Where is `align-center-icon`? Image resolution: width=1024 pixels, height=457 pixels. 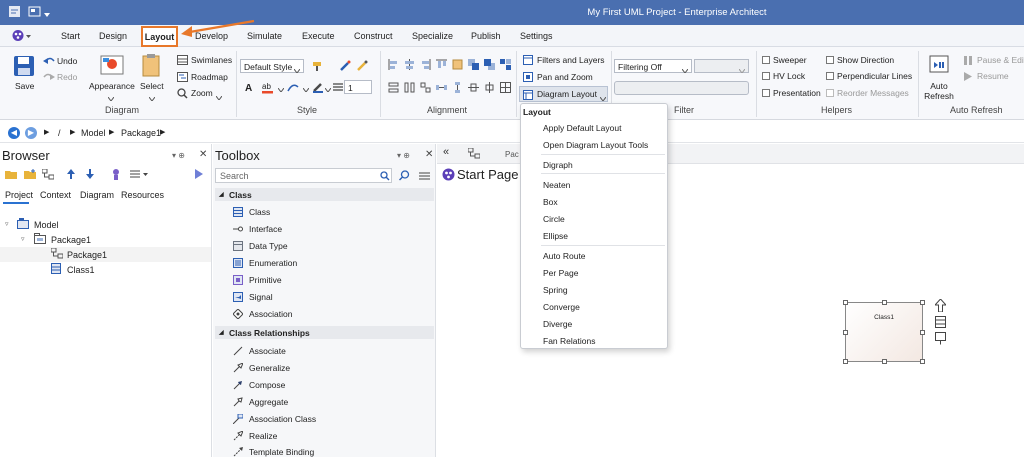 align-center-icon is located at coordinates (409, 65).